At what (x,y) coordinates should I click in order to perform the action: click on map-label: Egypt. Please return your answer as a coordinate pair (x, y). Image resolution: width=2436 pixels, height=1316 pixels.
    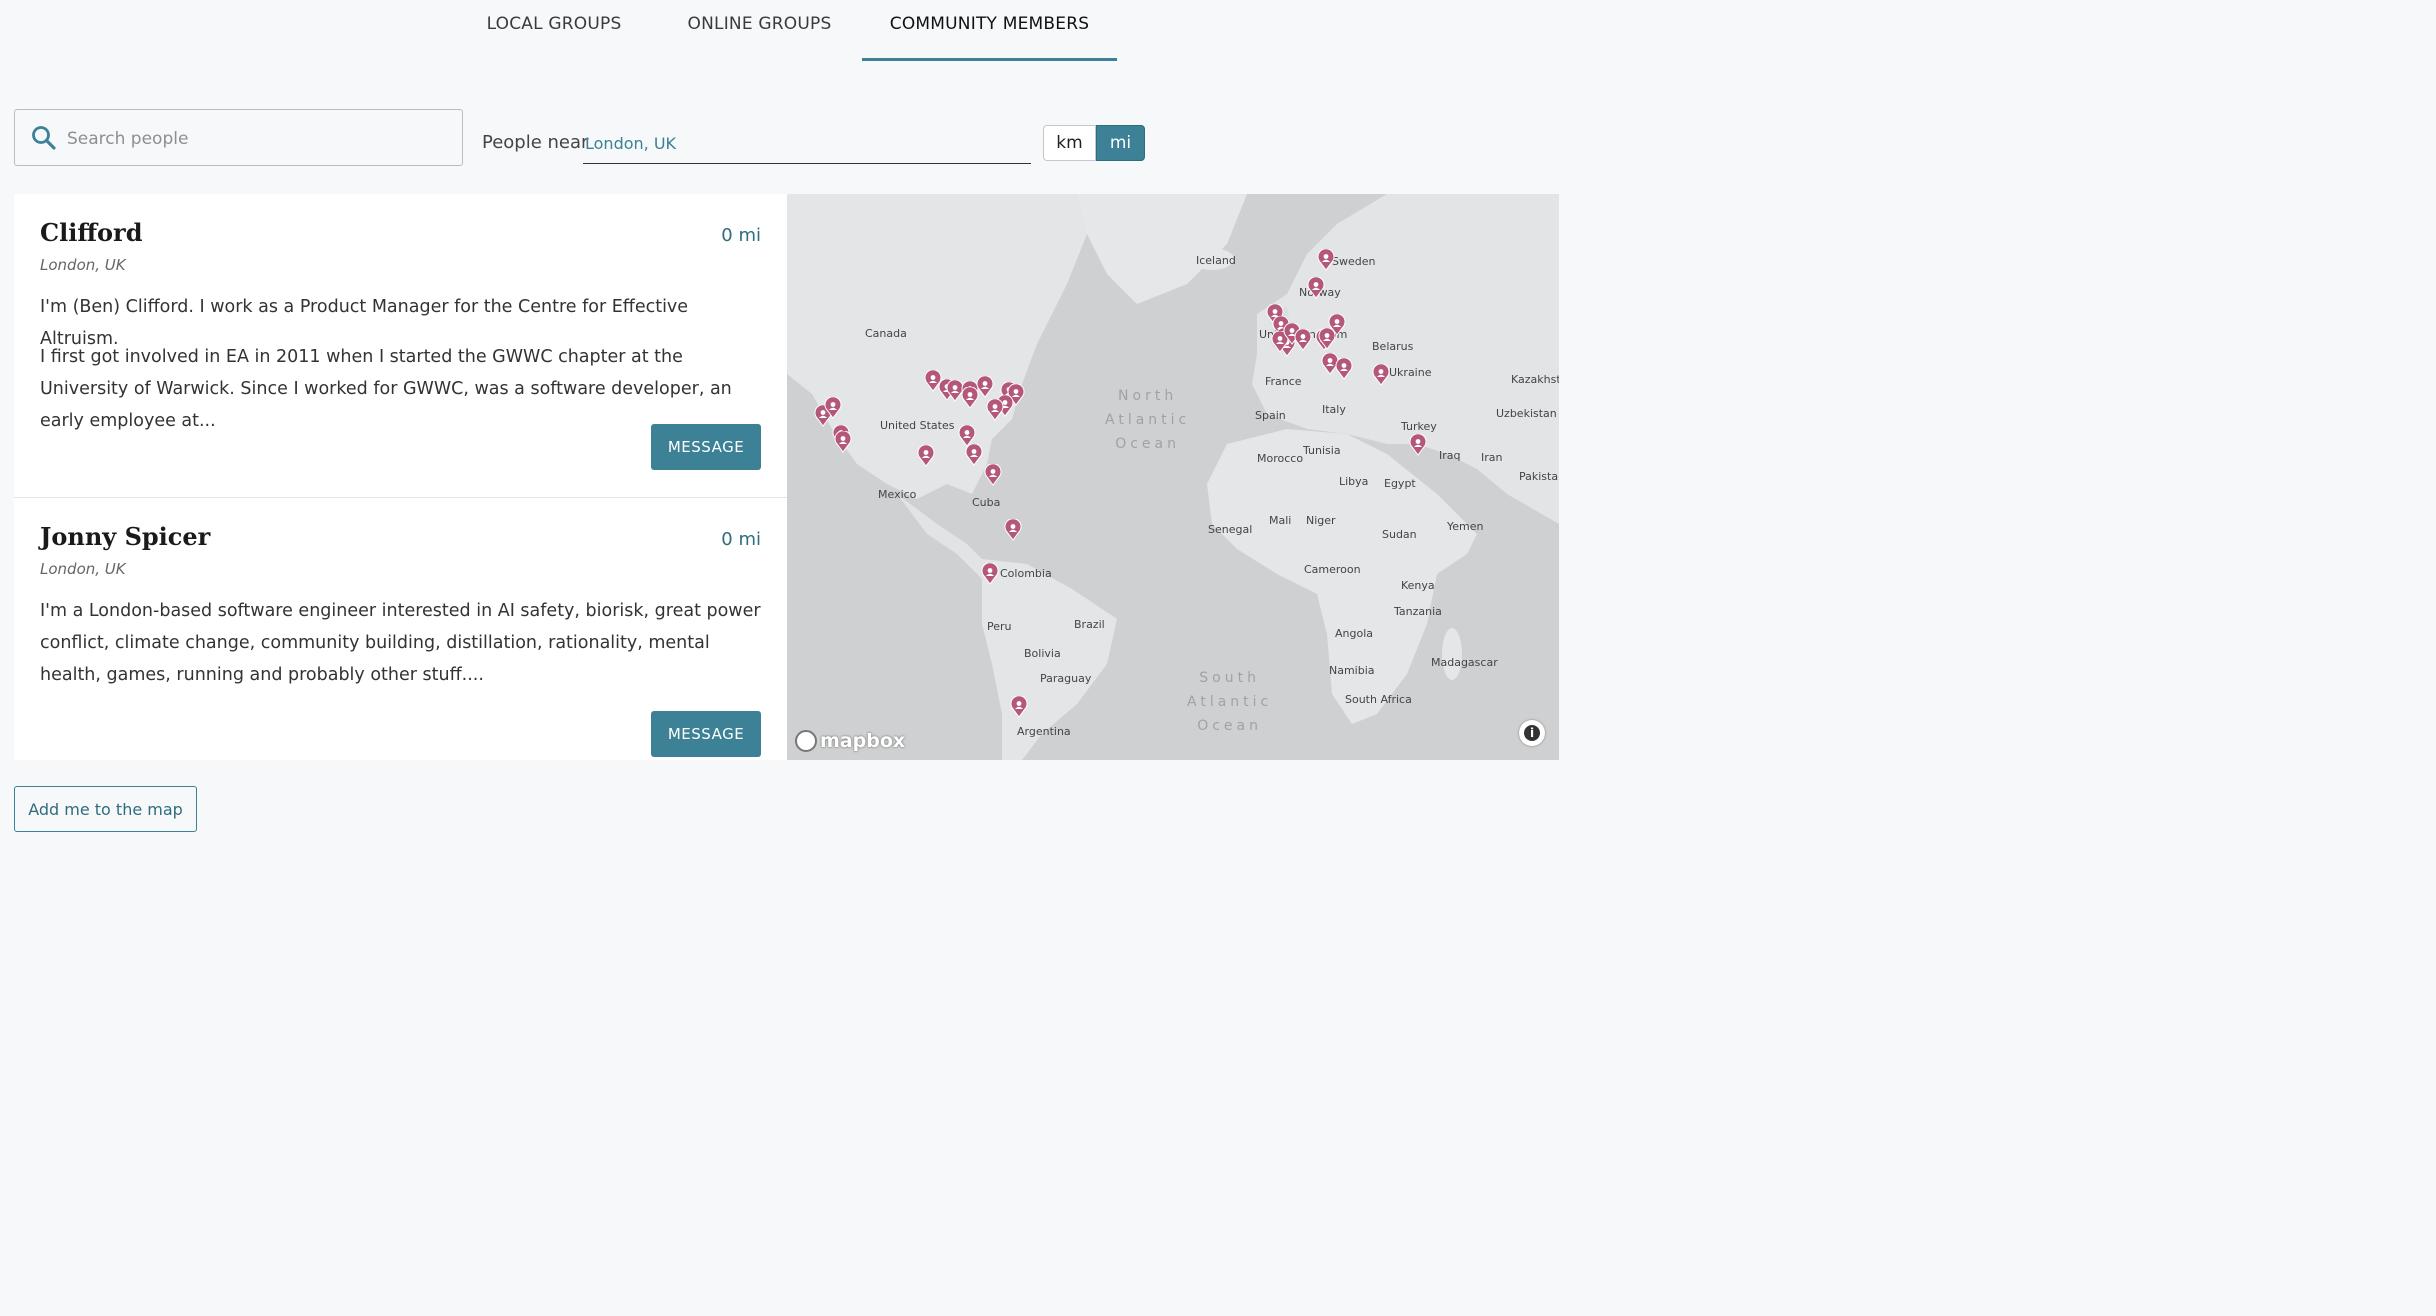
    Looking at the image, I should click on (1400, 483).